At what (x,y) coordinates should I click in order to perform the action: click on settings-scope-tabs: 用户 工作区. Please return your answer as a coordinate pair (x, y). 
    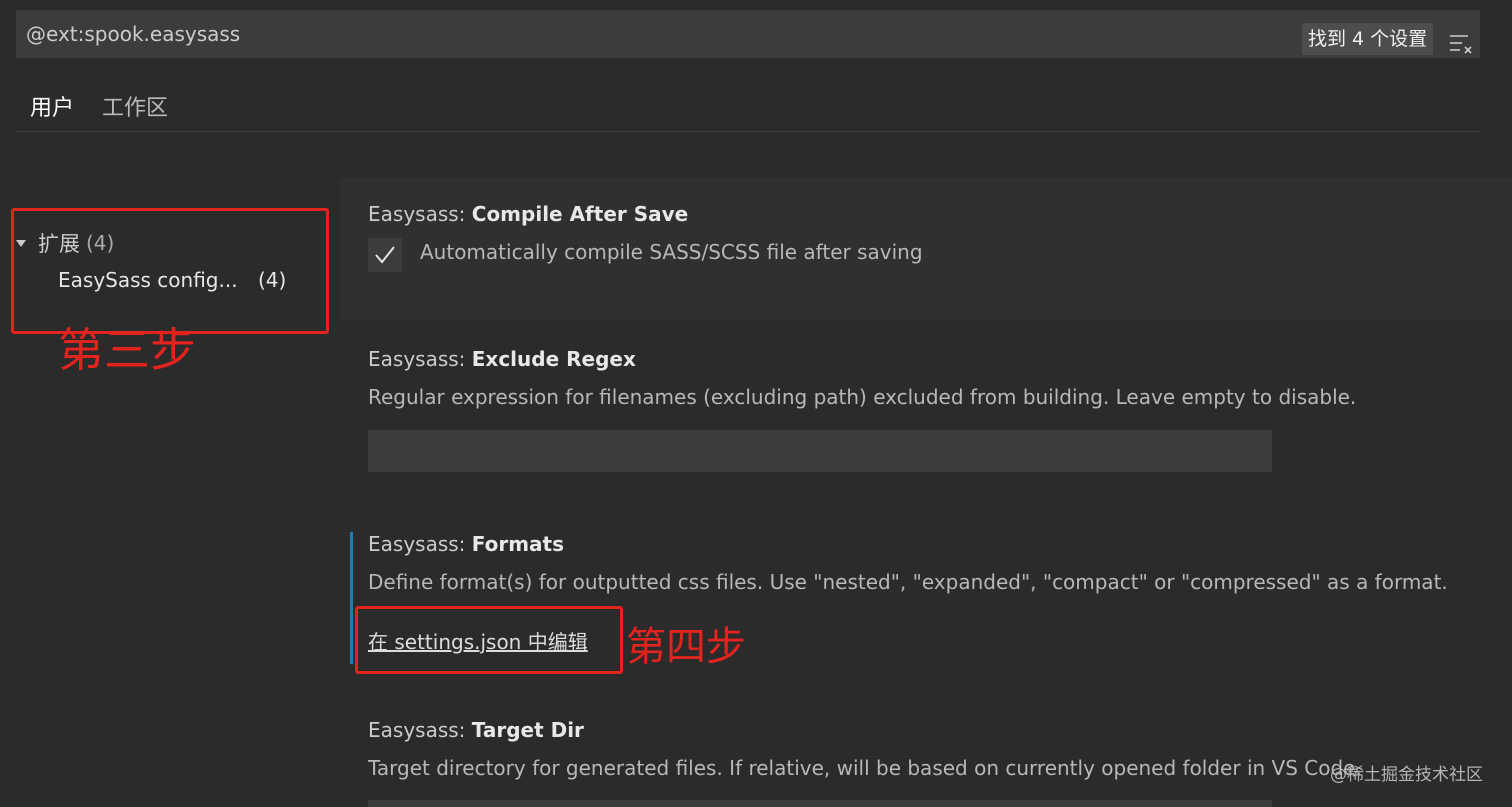
    Looking at the image, I should click on (748, 107).